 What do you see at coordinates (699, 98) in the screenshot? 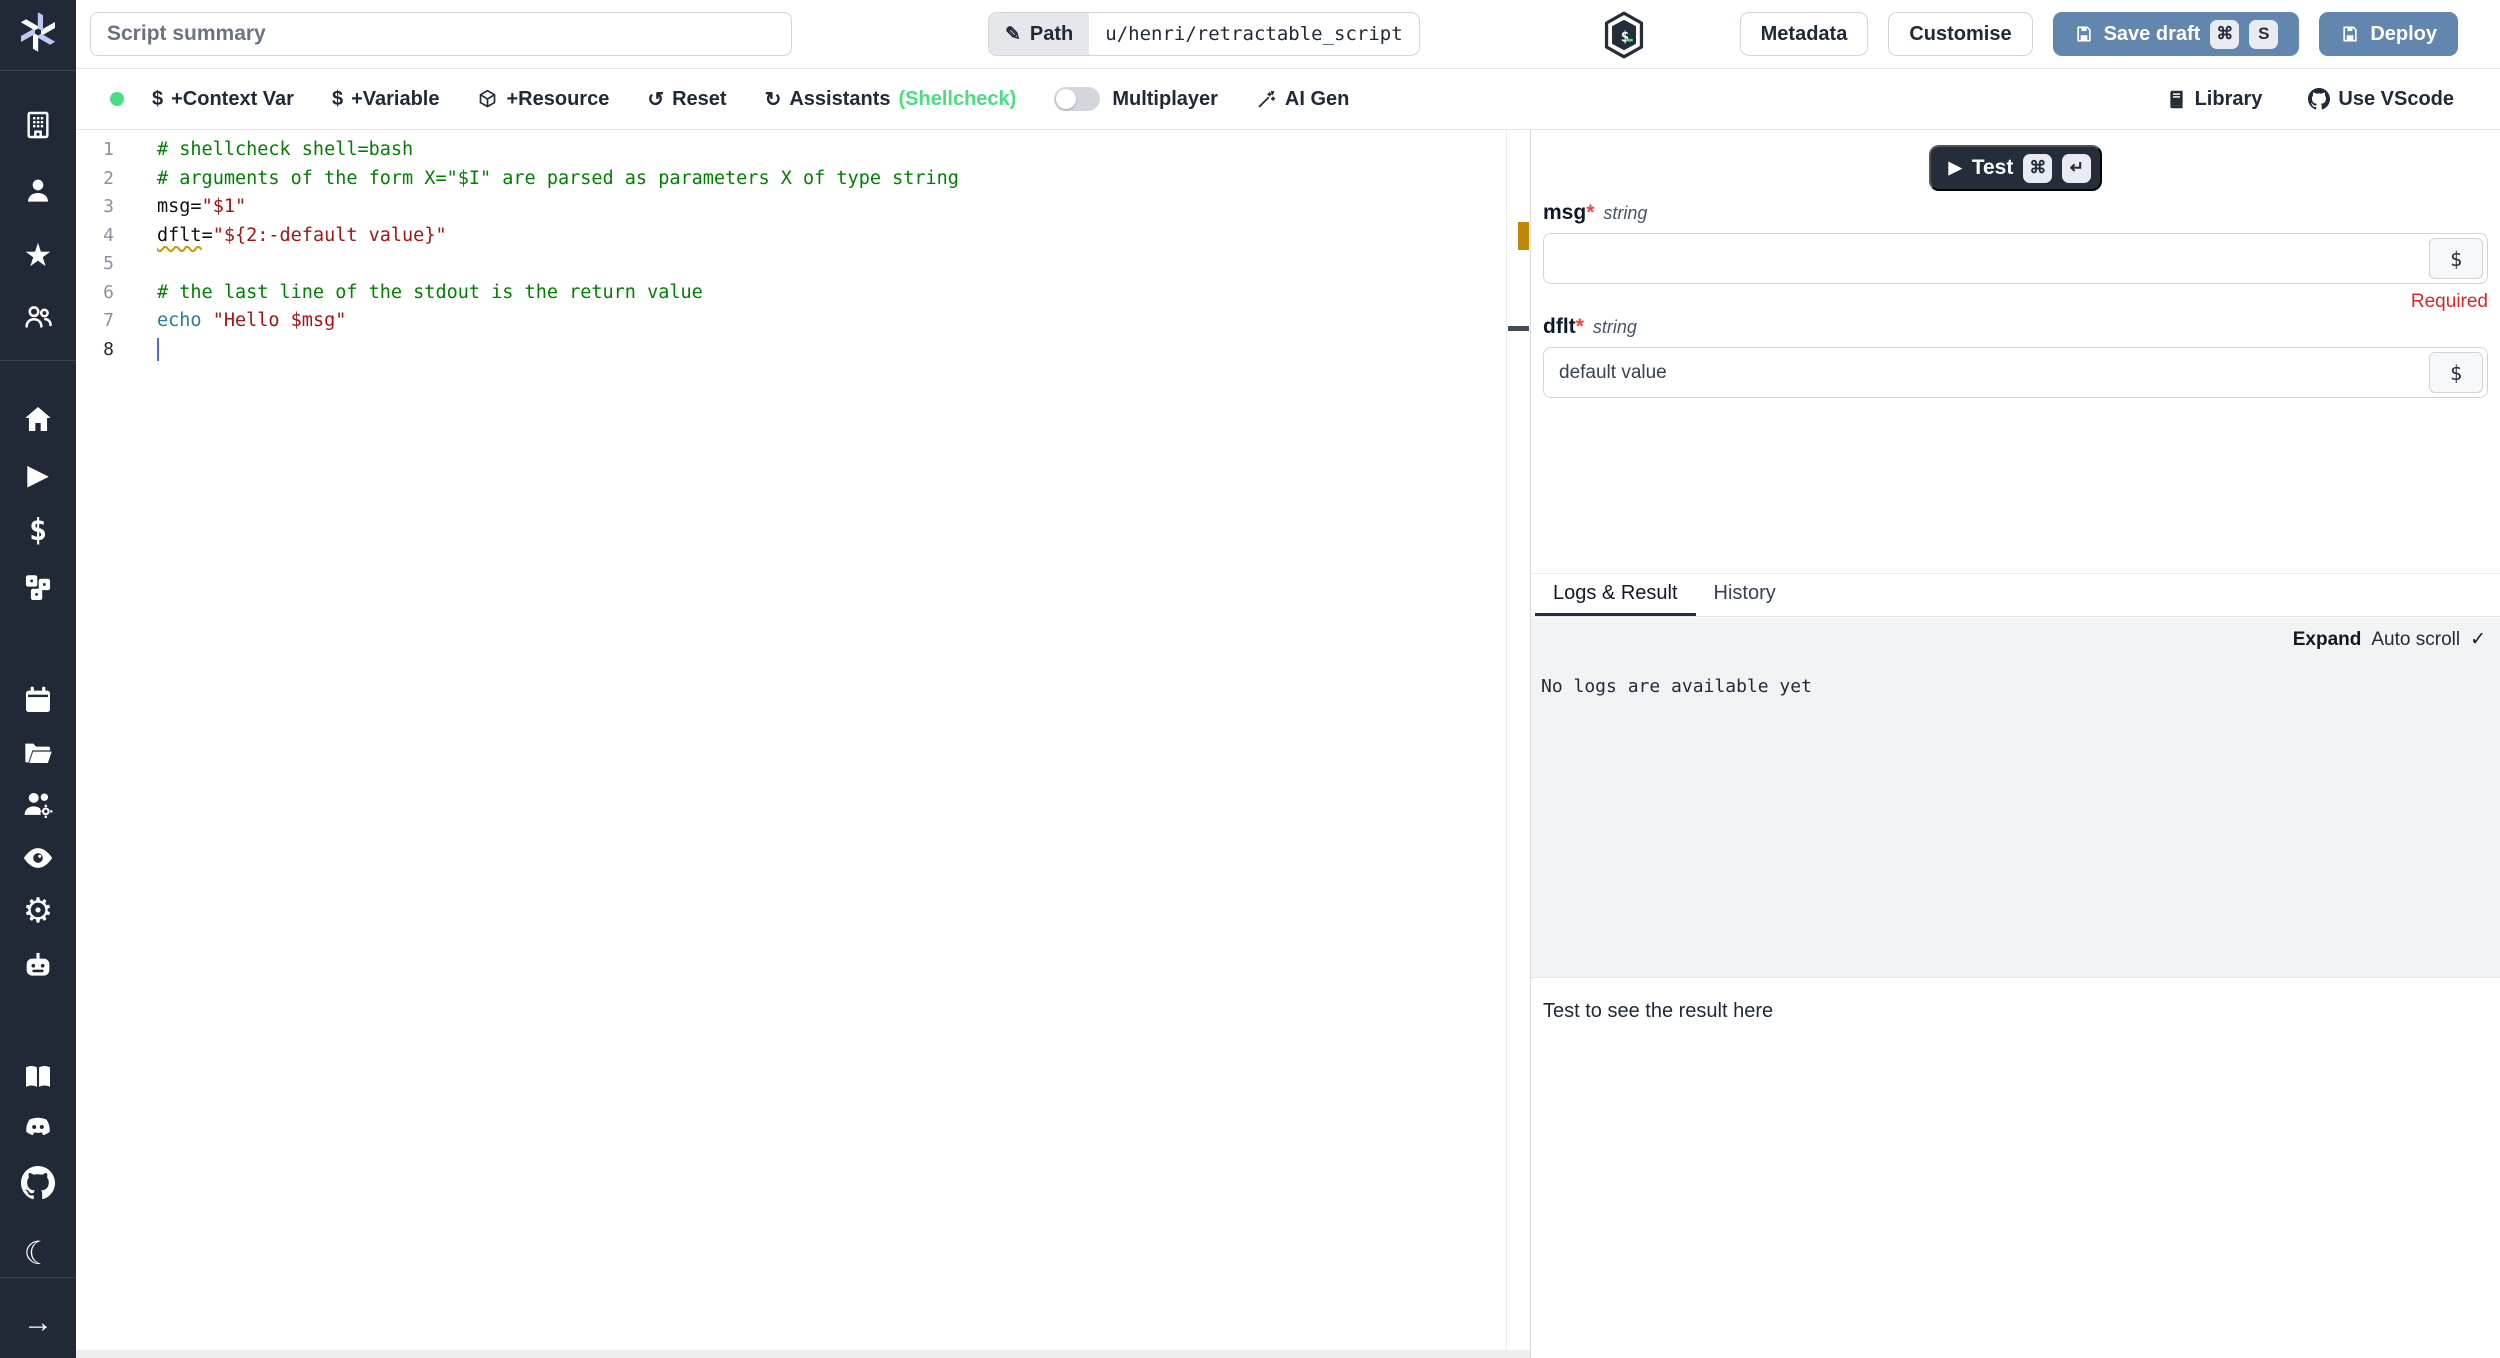
I see `reset-label: Reset` at bounding box center [699, 98].